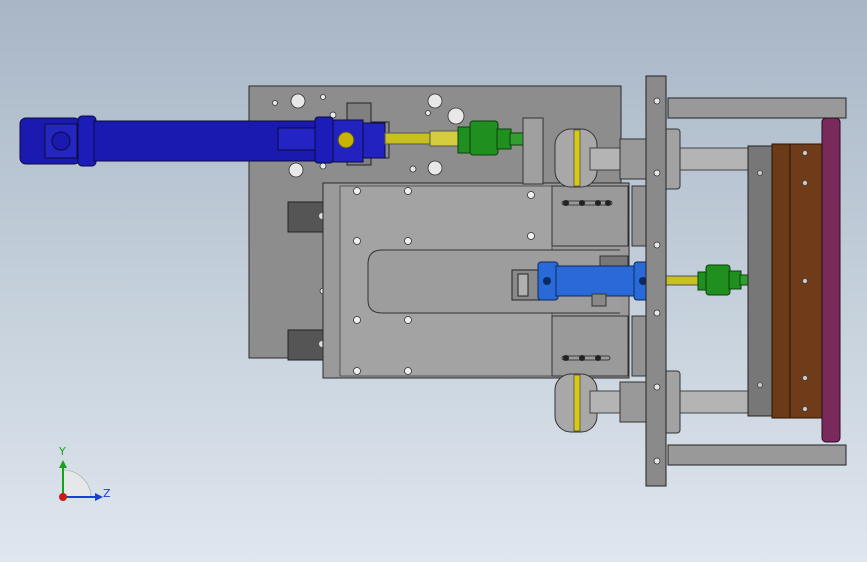 Image resolution: width=867 pixels, height=562 pixels. What do you see at coordinates (410, 138) in the screenshot?
I see `large-cylinder-rod` at bounding box center [410, 138].